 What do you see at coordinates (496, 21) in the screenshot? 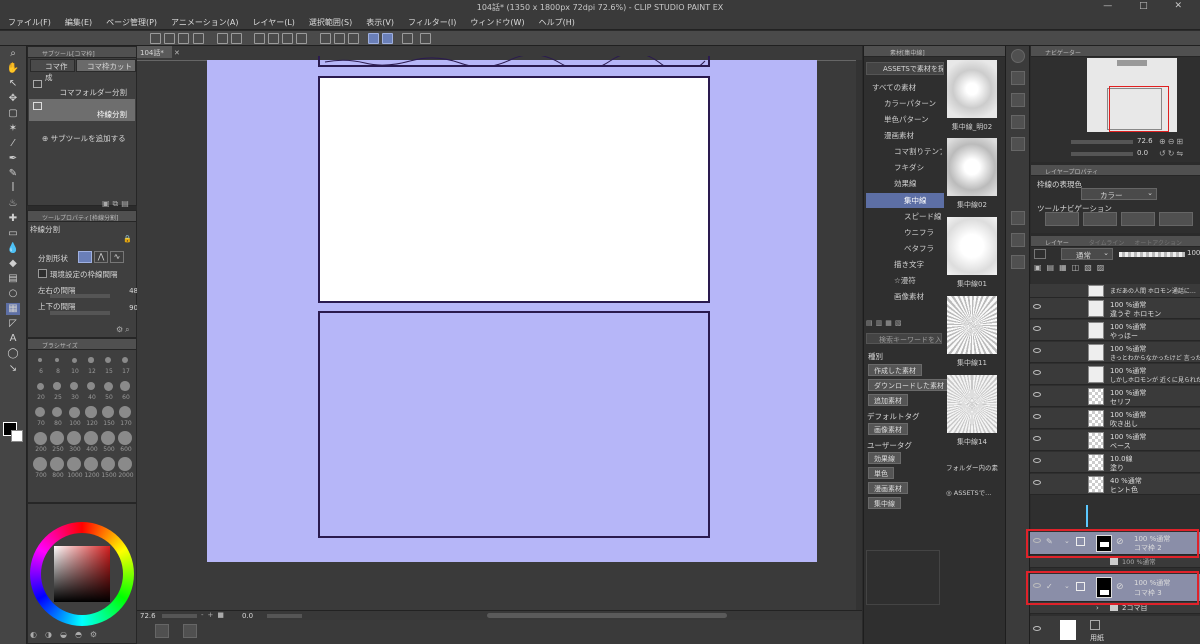
I see `menu-window: ウィンドウ(W)` at bounding box center [496, 21].